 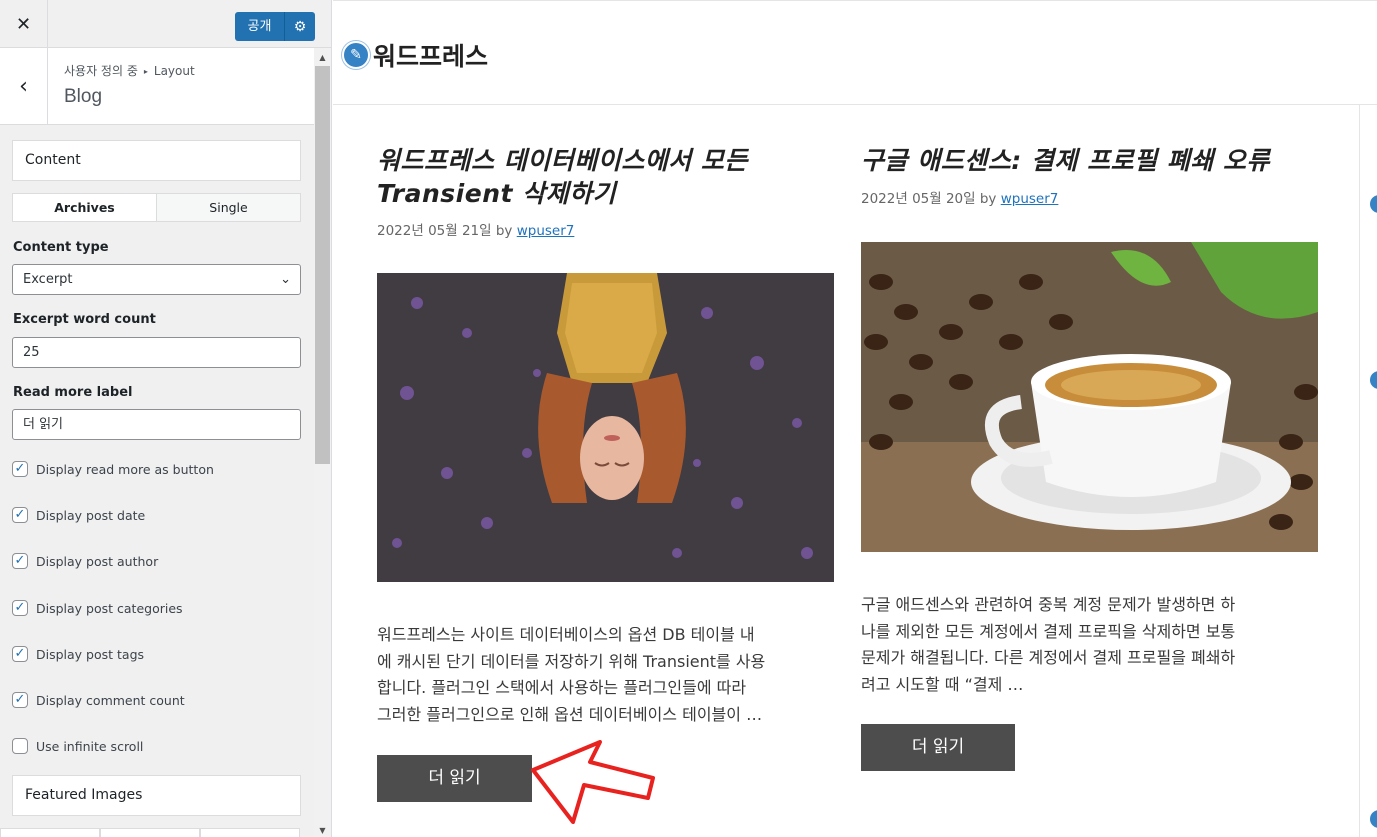 I want to click on layout-tabs: Archives Single, so click(x=156, y=207).